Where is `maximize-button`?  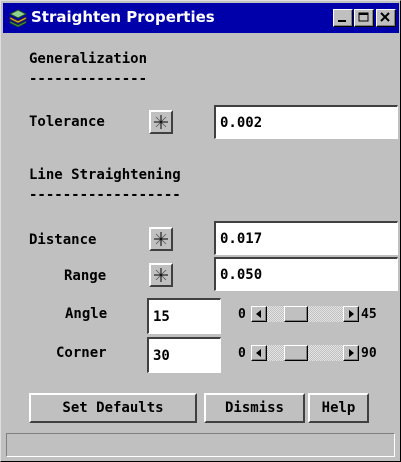 maximize-button is located at coordinates (364, 18).